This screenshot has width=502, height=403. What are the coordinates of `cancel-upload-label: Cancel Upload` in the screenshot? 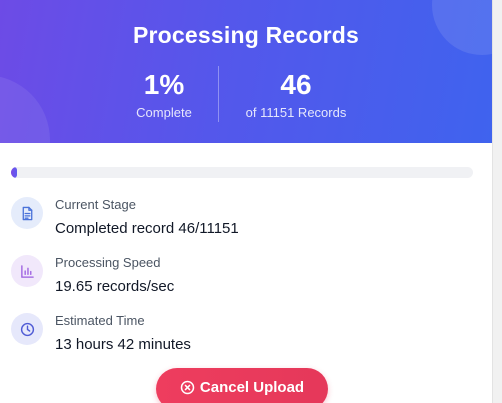 It's located at (252, 387).